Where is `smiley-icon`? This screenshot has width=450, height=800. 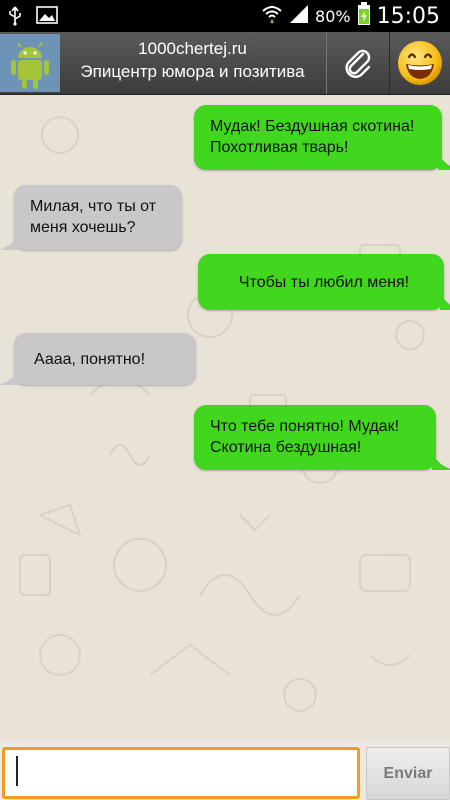 smiley-icon is located at coordinates (420, 63).